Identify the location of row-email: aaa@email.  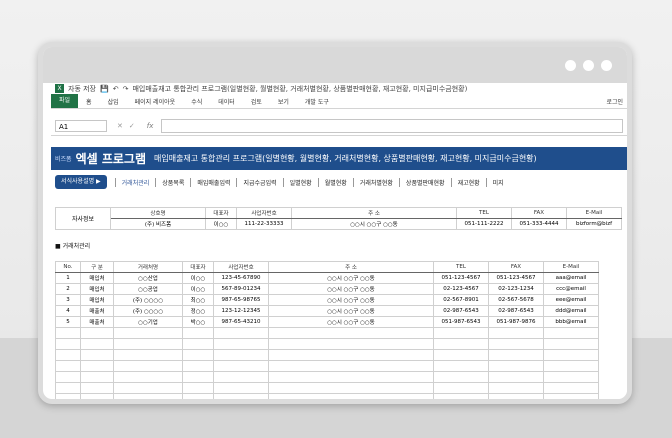
(571, 278).